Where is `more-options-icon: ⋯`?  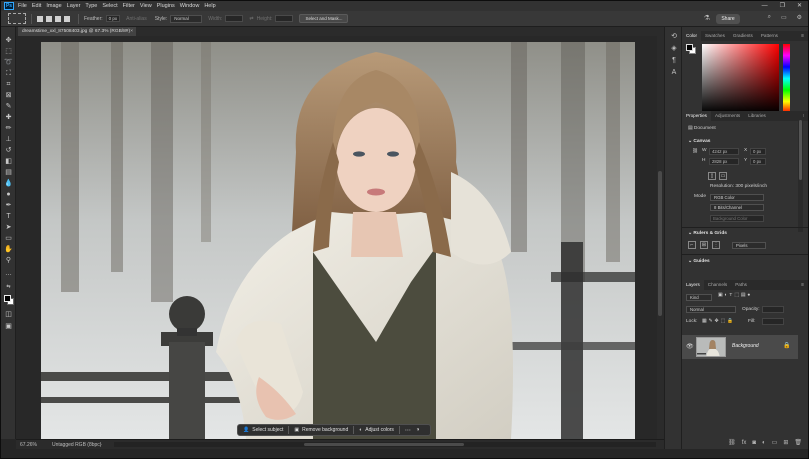
more-options-icon: ⋯ is located at coordinates (408, 430).